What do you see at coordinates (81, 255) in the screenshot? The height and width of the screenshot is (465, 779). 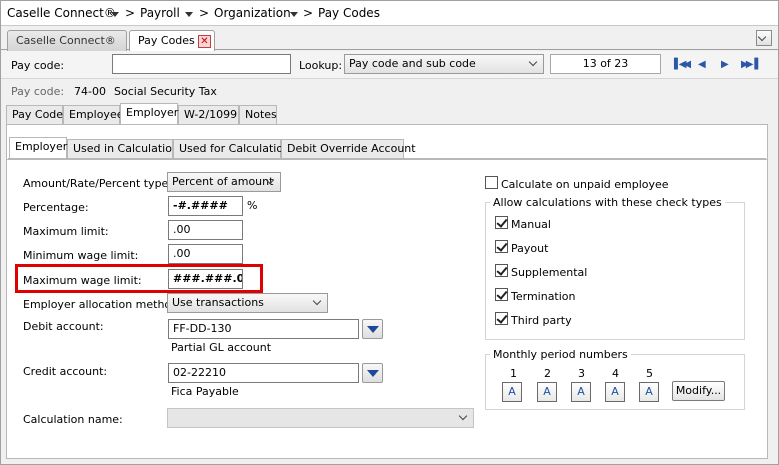 I see `min-wage-label: Minimum wage limit:` at bounding box center [81, 255].